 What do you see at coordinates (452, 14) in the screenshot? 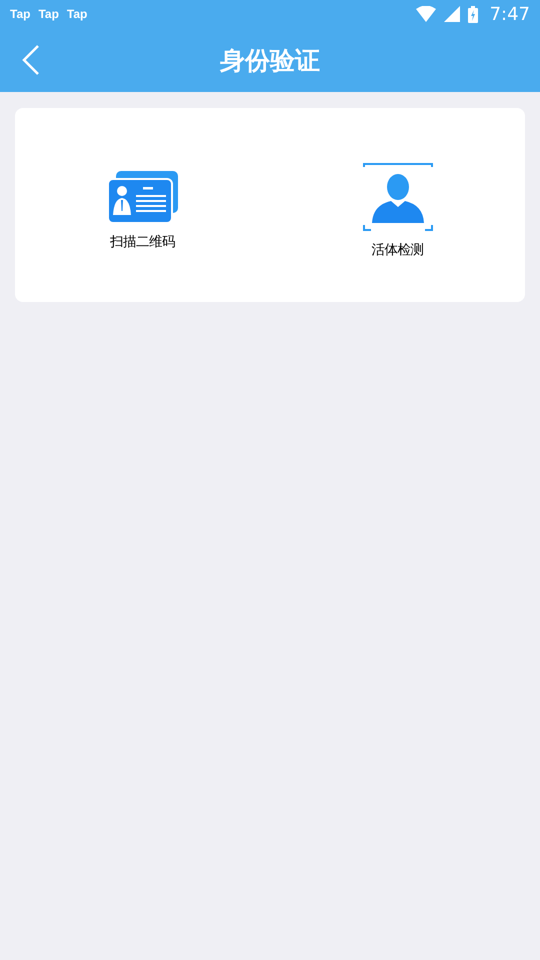
I see `signal-icon` at bounding box center [452, 14].